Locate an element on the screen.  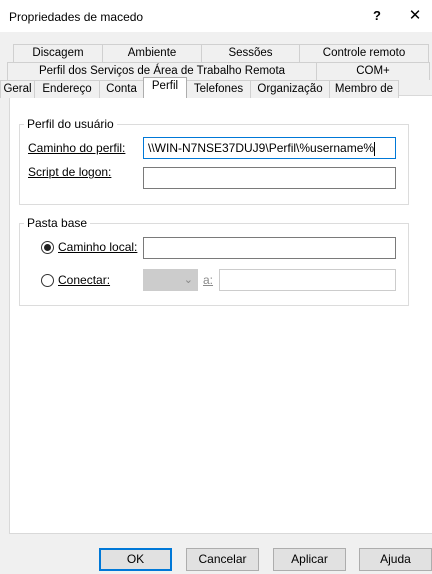
tab-sessoes: Sessões is located at coordinates (250, 53).